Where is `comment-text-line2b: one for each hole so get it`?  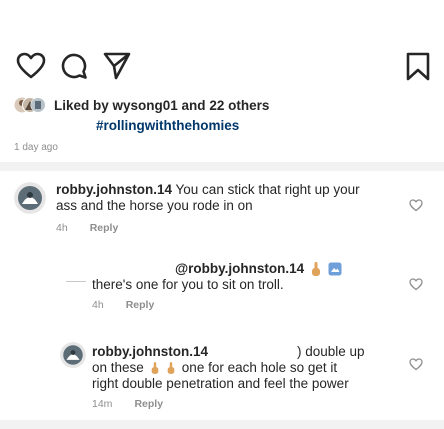 comment-text-line2b: one for each hole so get it is located at coordinates (259, 367).